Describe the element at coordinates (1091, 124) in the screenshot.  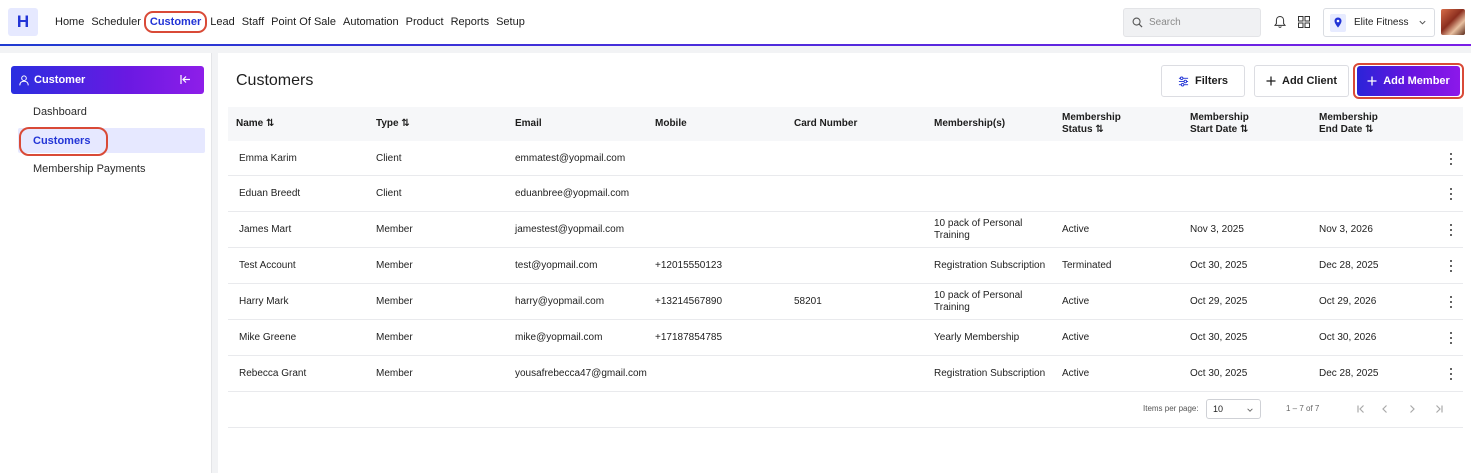
I see `col-membership-status: Membership Status ⇅` at that location.